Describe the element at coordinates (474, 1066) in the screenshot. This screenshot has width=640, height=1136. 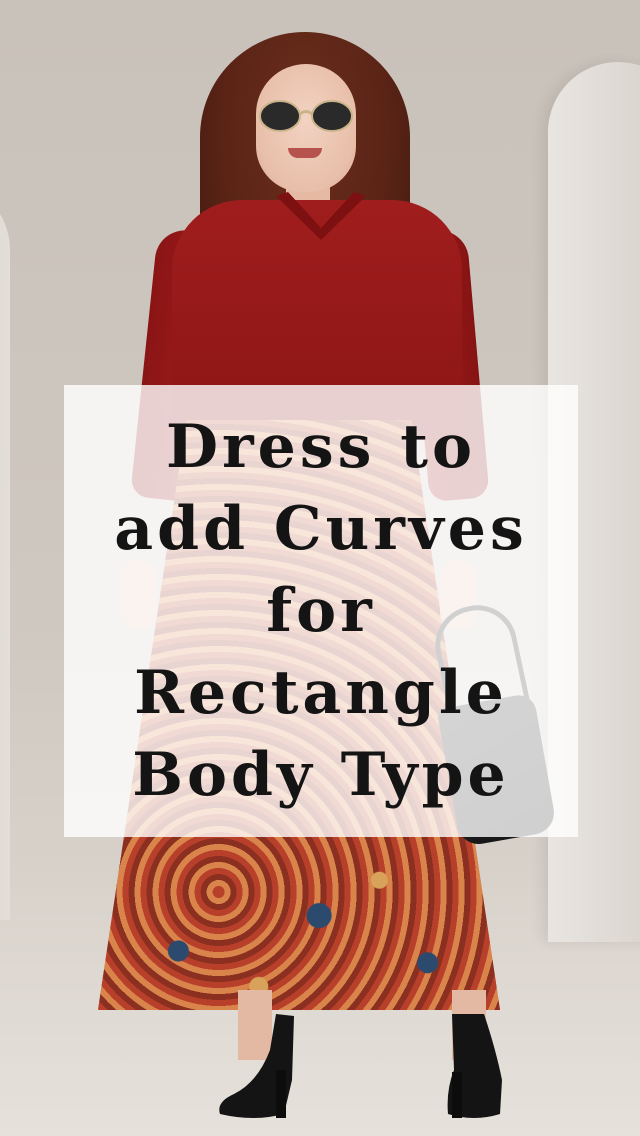
I see `right-heel-shoe-icon` at that location.